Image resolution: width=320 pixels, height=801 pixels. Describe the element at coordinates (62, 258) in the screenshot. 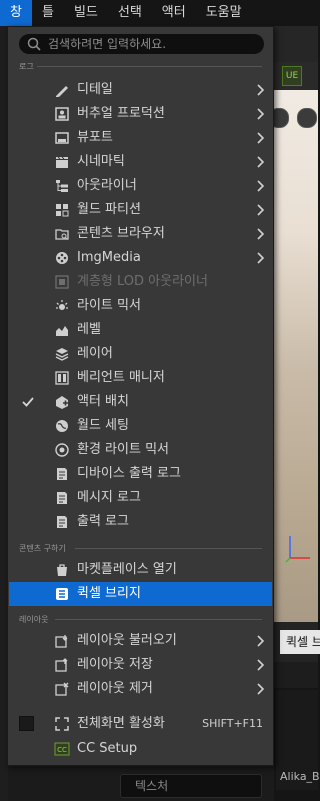

I see `film-reel-icon` at that location.